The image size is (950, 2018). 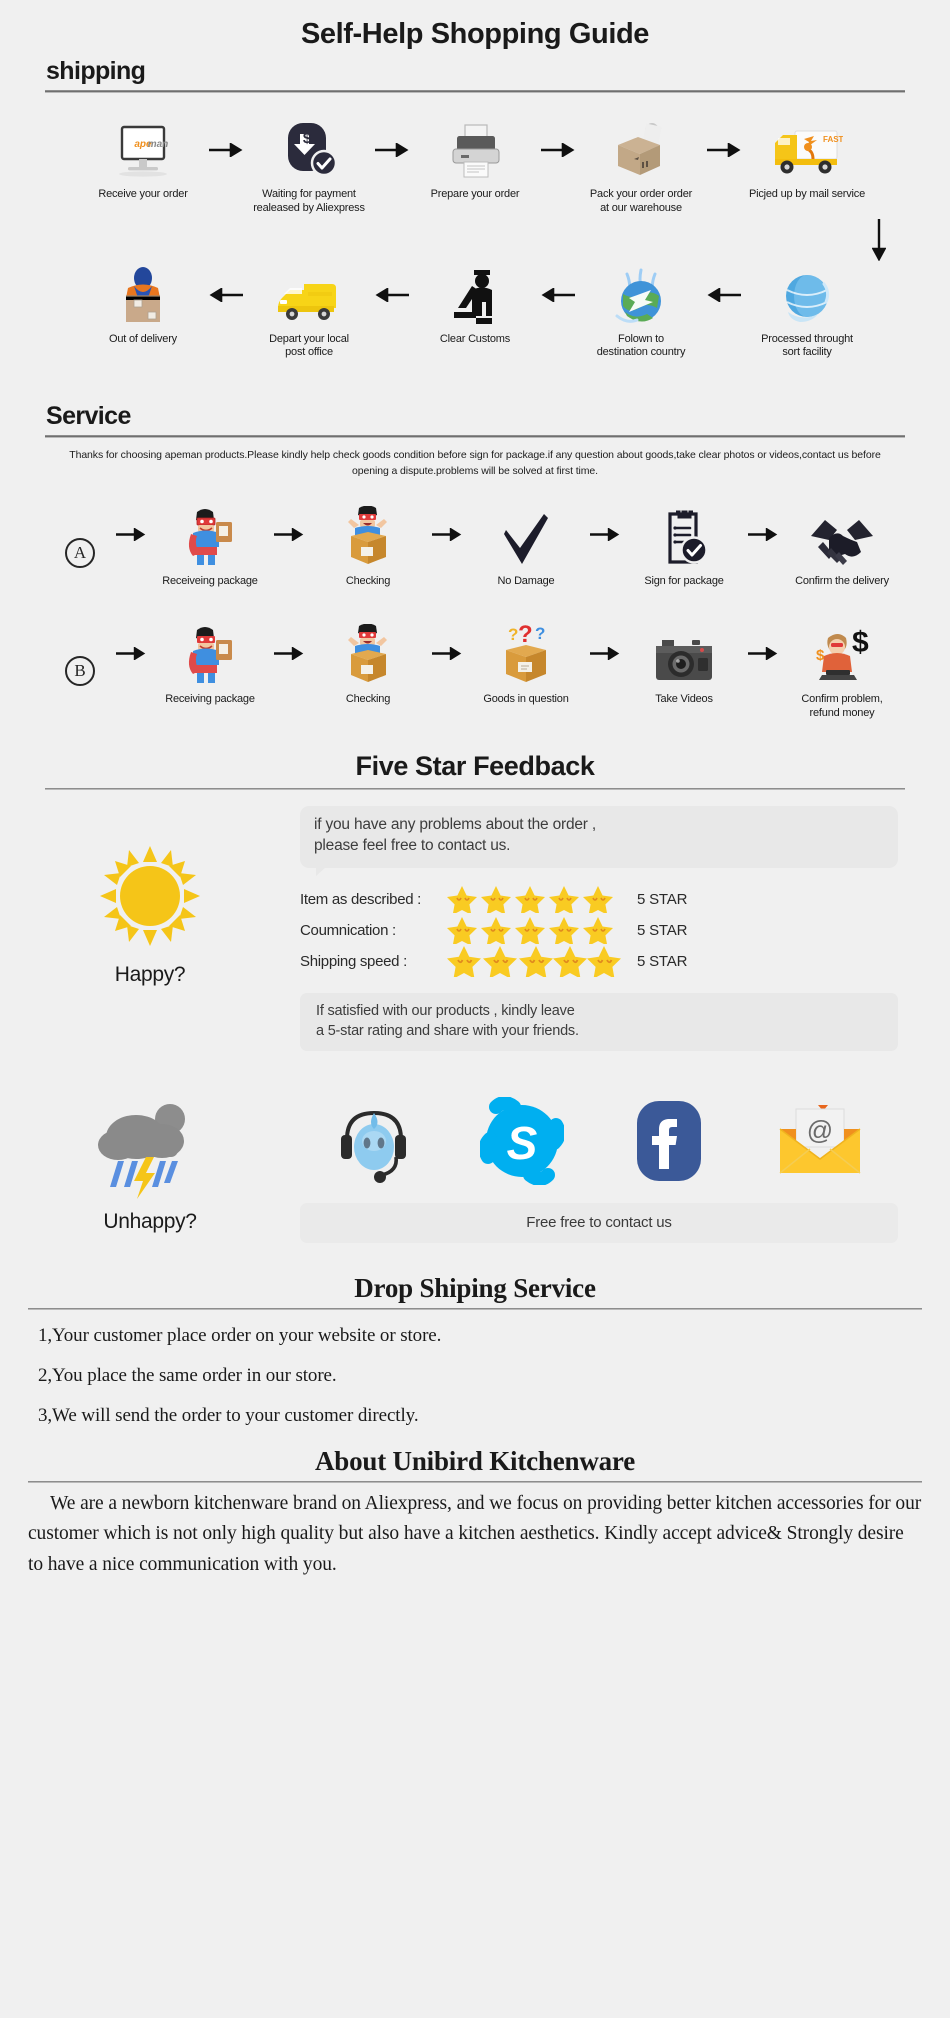 I want to click on rain-cloud-icon, so click(x=150, y=1149).